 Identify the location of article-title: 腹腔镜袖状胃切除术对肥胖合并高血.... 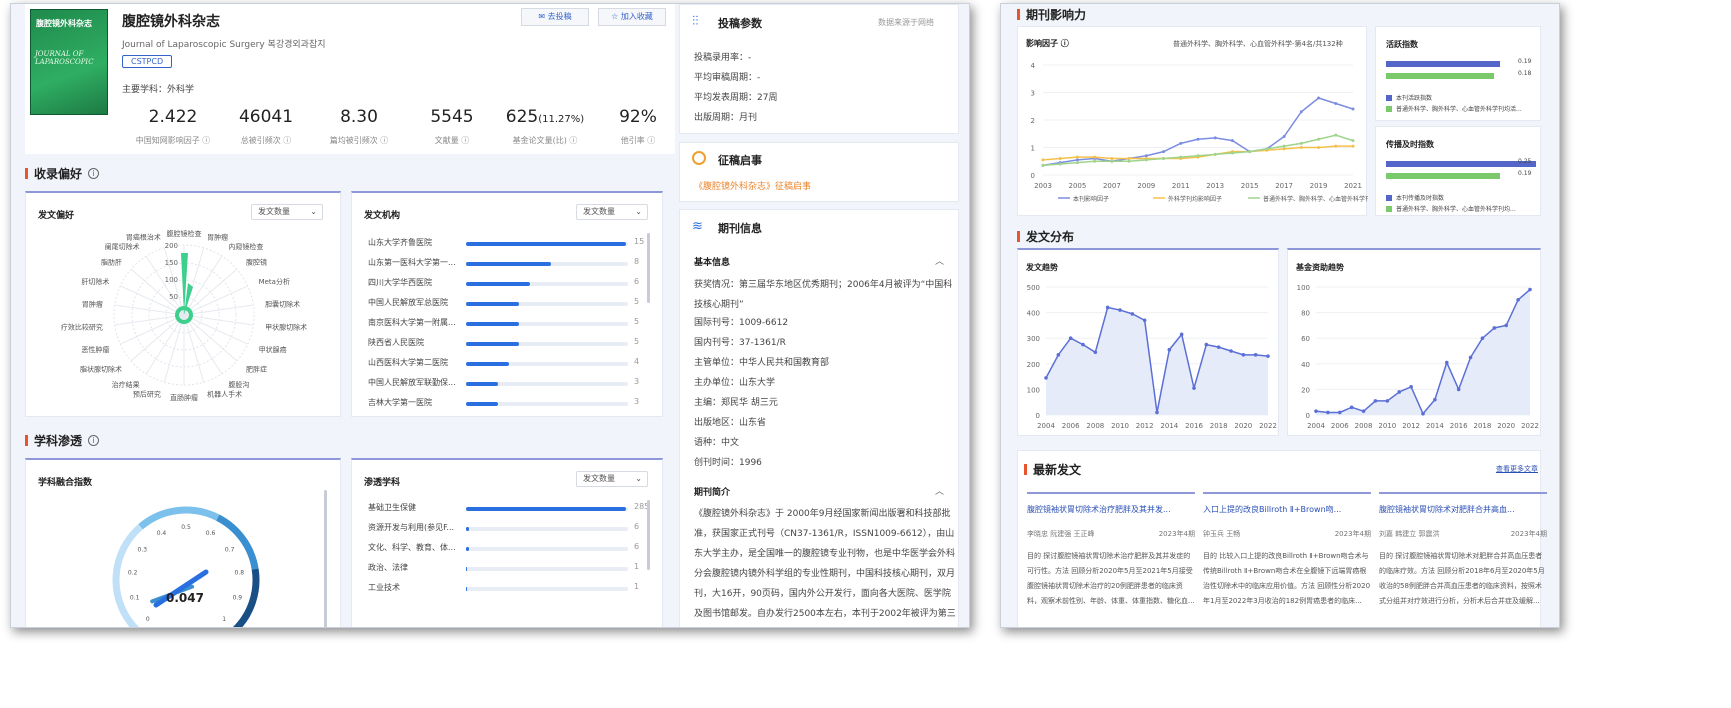
(1463, 509).